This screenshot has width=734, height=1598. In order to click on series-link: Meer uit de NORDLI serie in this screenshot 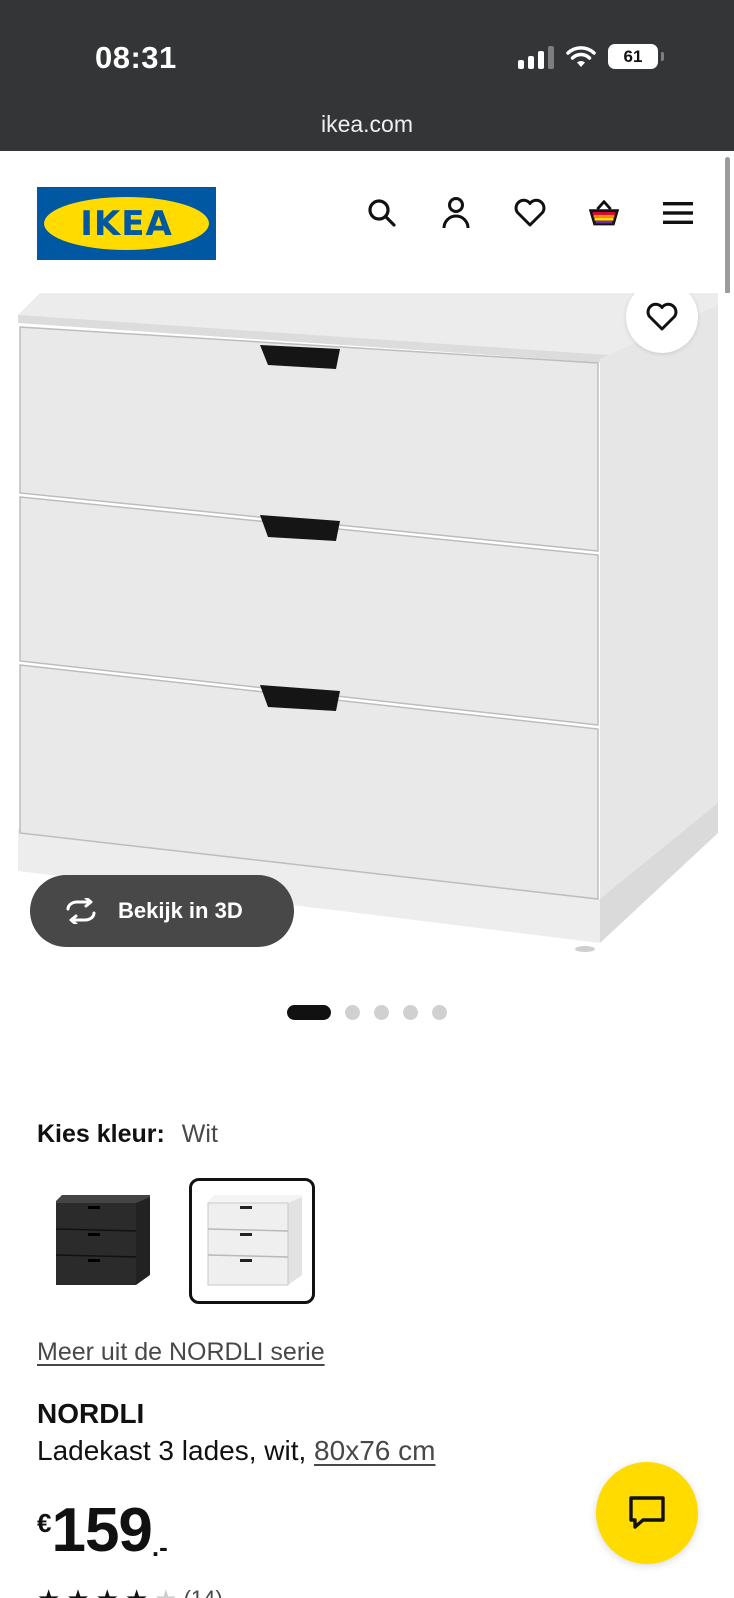, I will do `click(181, 1352)`.